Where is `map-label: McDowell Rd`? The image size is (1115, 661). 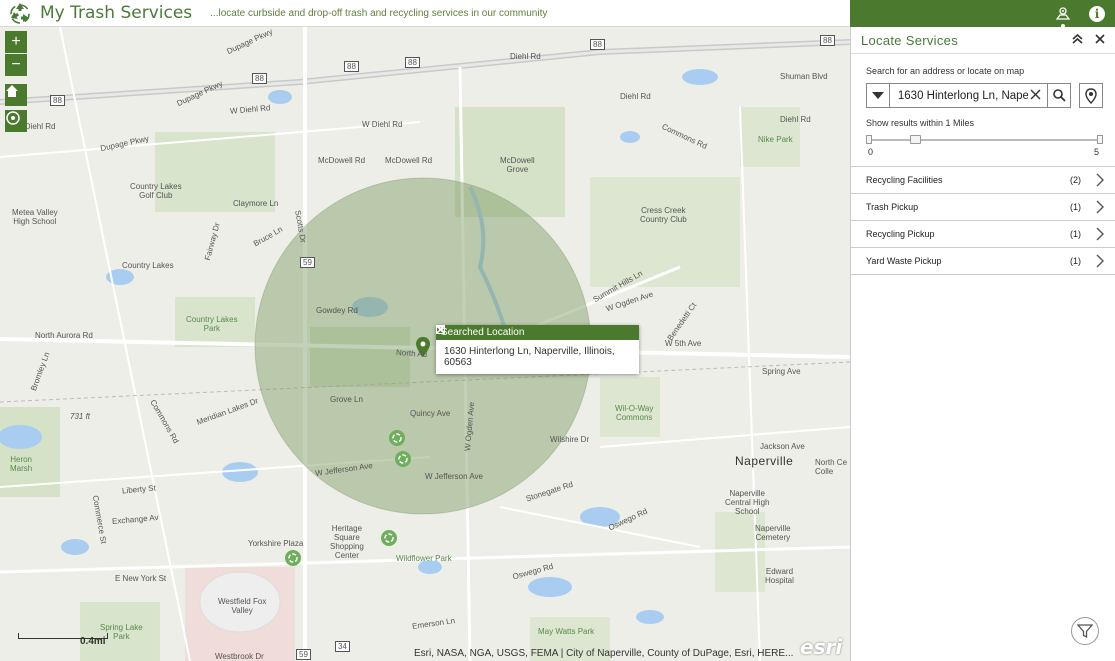 map-label: McDowell Rd is located at coordinates (409, 160).